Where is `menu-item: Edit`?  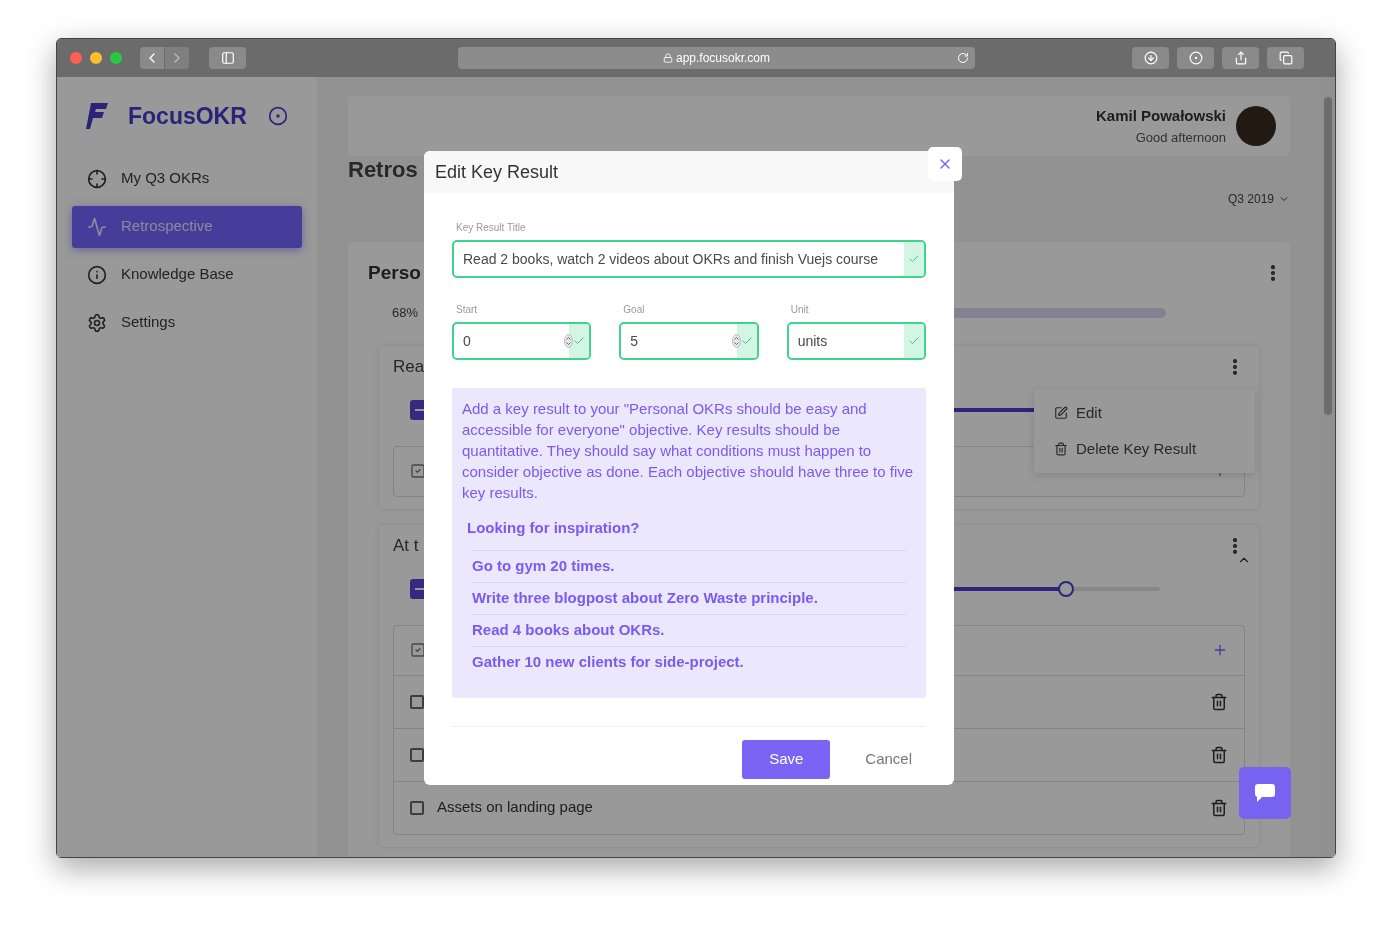
menu-item: Edit is located at coordinates (1144, 412).